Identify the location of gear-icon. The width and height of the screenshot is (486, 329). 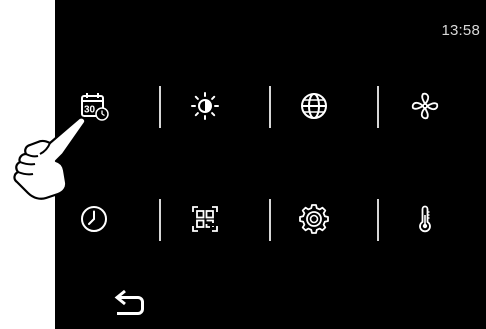
(314, 219).